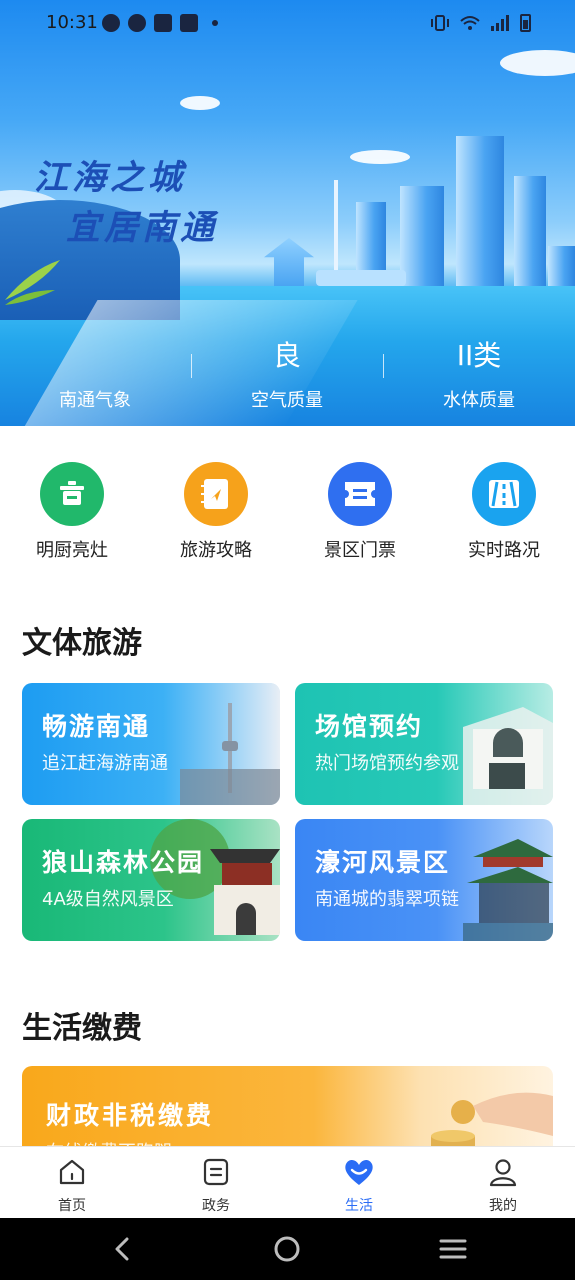 The image size is (575, 1280). I want to click on entry-traffic-circle, so click(504, 494).